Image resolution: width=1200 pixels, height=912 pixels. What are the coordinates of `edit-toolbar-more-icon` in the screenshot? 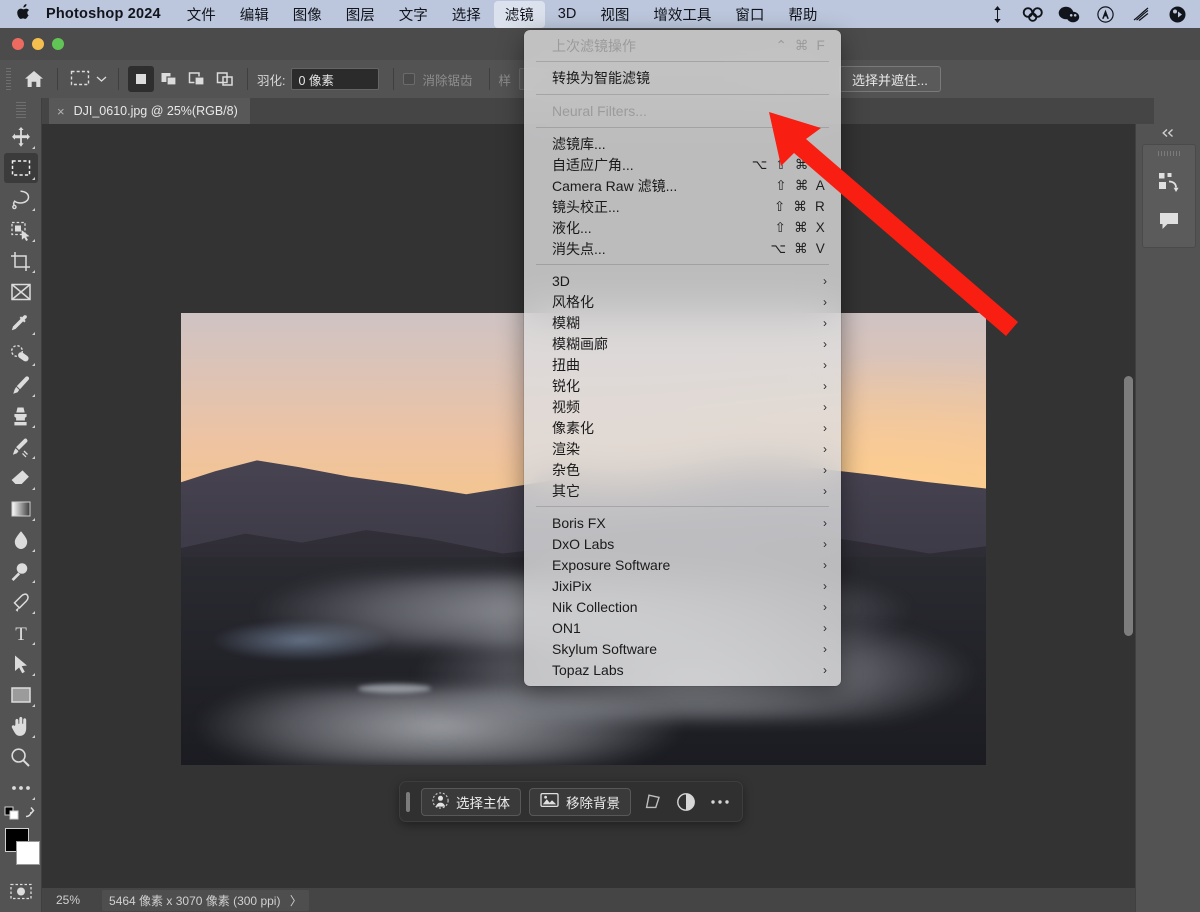 It's located at (21, 788).